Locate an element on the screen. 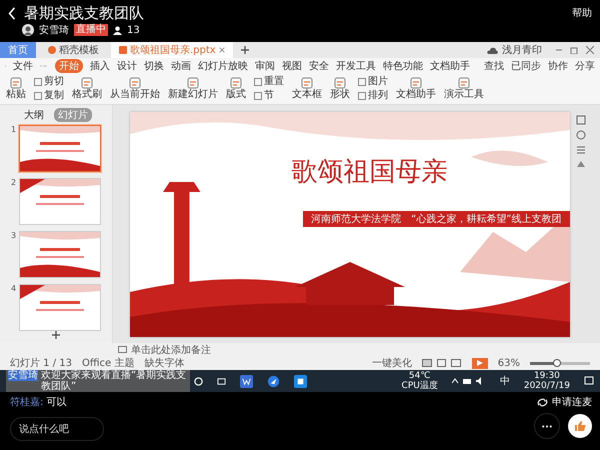 Image resolution: width=600 pixels, height=450 pixels. ribbon-button: 格式刷 is located at coordinates (87, 88).